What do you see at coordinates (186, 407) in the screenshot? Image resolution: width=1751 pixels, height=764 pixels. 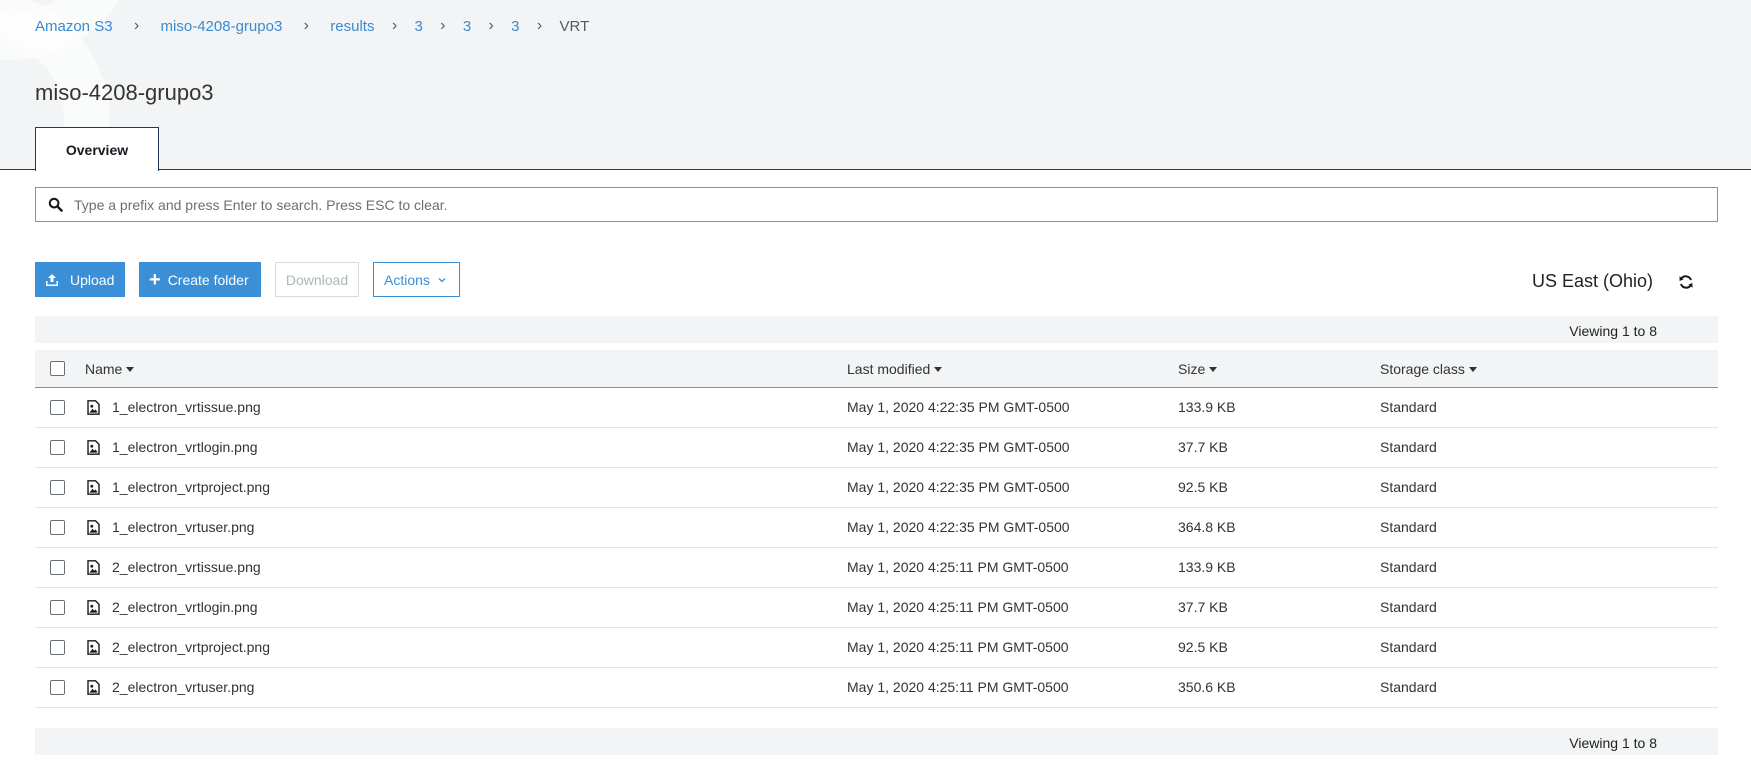 I see `file-name-link: 1_electron_vrtissue.png` at bounding box center [186, 407].